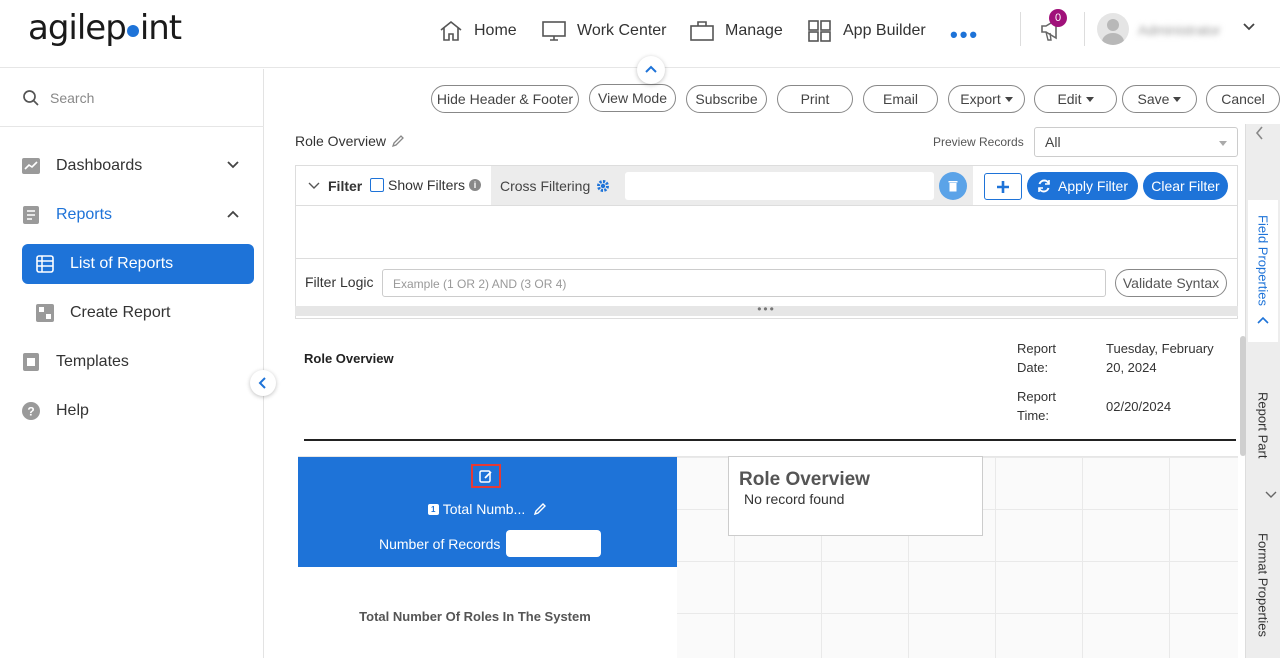 This screenshot has width=1280, height=658. What do you see at coordinates (105, 28) in the screenshot?
I see `agilepoint-logo: agilep int` at bounding box center [105, 28].